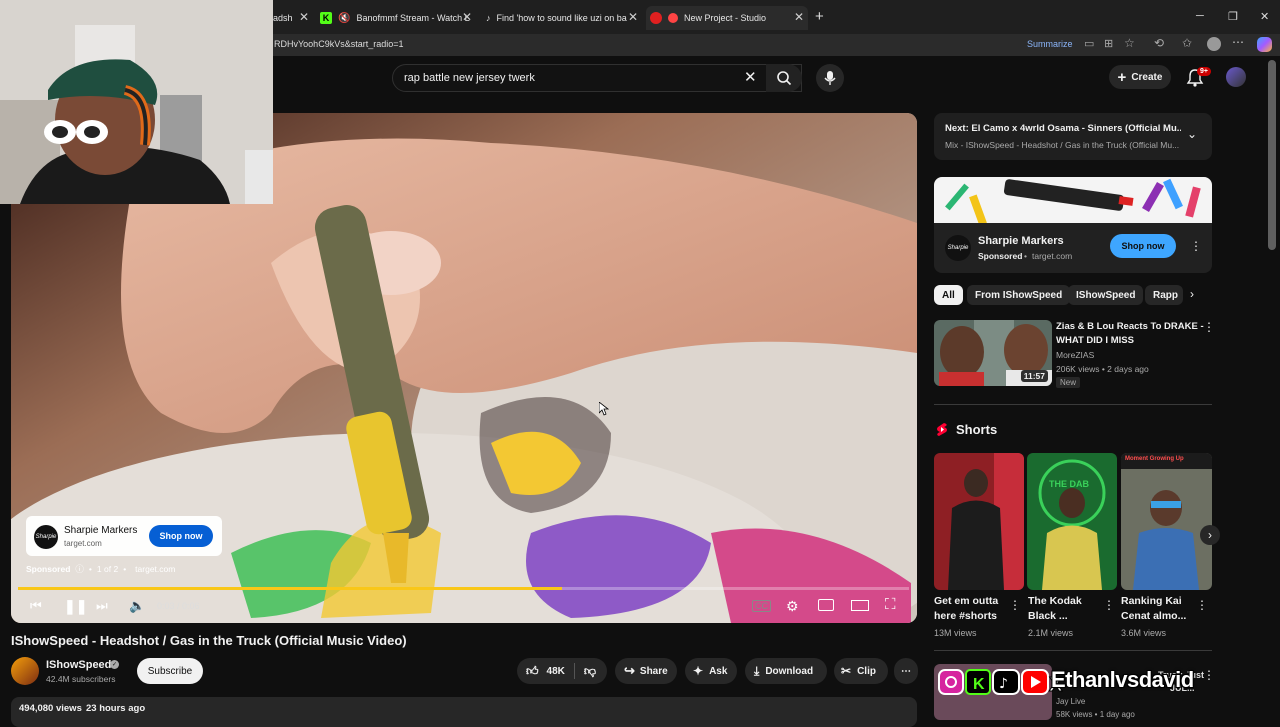 The height and width of the screenshot is (727, 1280). What do you see at coordinates (971, 609) in the screenshot?
I see `short-title: Get em outta here #shorts` at bounding box center [971, 609].